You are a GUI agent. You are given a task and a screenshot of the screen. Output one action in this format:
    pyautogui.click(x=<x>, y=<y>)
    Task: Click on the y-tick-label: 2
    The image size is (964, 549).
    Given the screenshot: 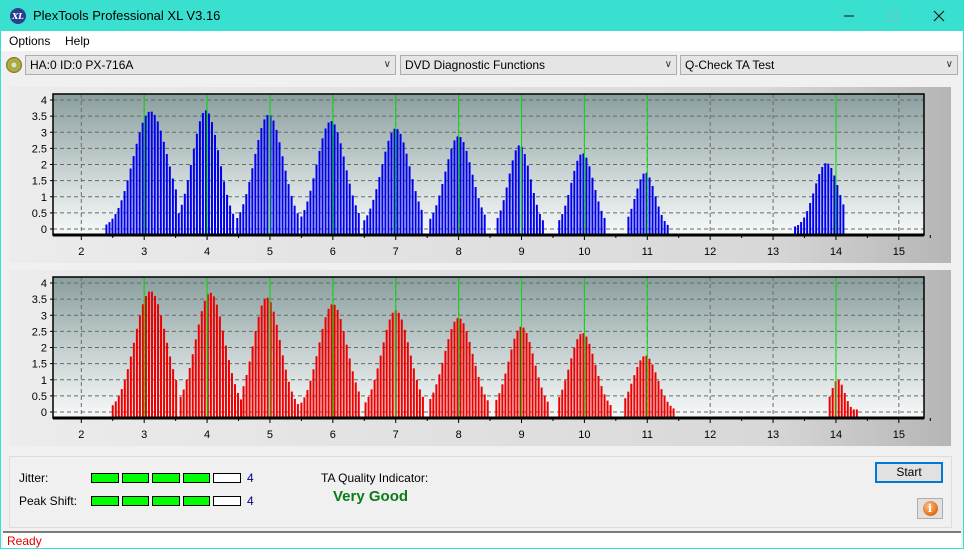 What is the action you would take?
    pyautogui.click(x=44, y=349)
    